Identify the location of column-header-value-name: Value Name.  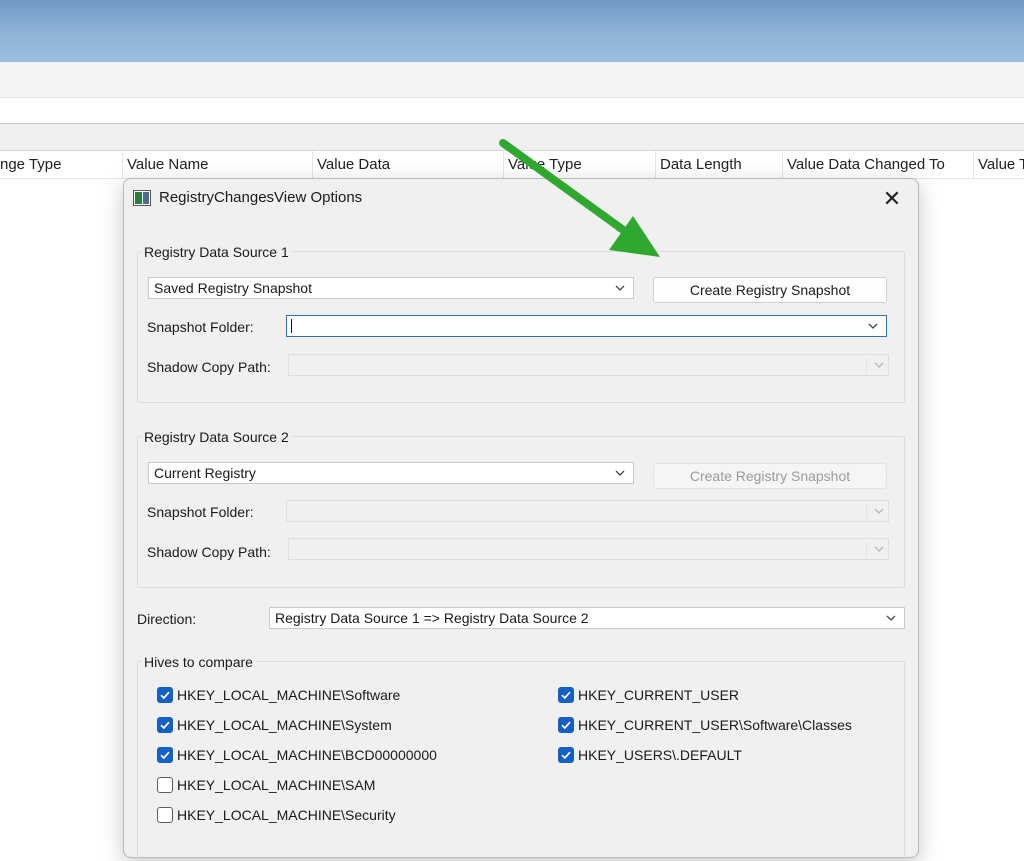
(217, 165).